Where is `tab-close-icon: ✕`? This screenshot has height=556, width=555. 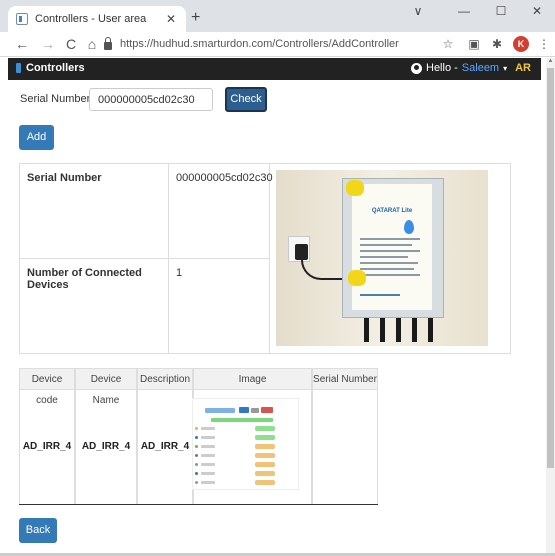
tab-close-icon: ✕ is located at coordinates (171, 19).